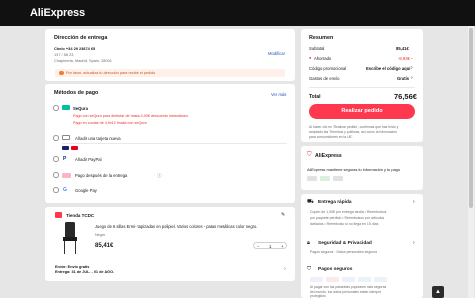 The height and width of the screenshot is (298, 475). I want to click on sequra-label: SeQura, so click(80, 108).